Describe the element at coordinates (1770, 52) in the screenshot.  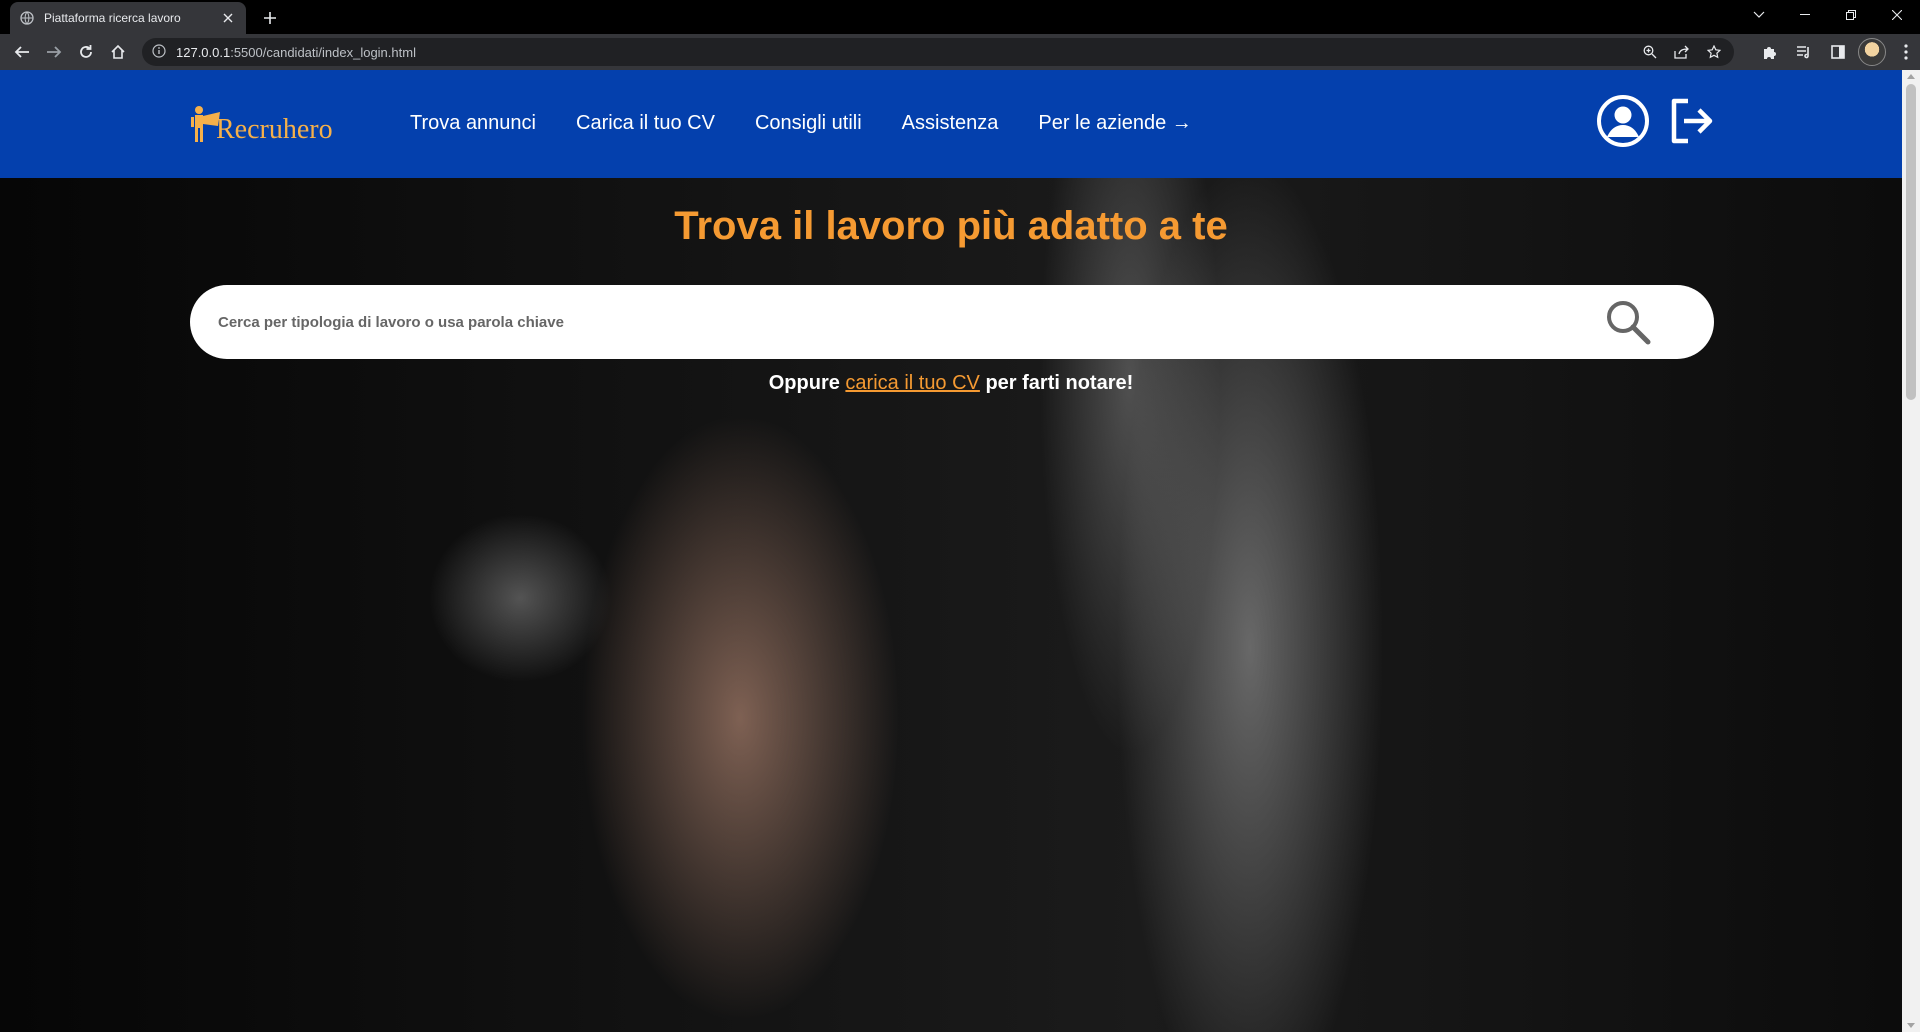
I see `extensions-puzzle-icon` at that location.